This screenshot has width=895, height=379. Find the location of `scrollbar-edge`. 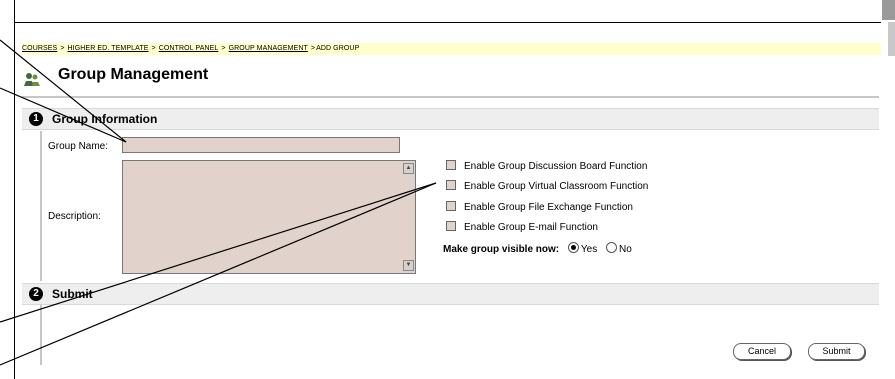

scrollbar-edge is located at coordinates (891, 39).